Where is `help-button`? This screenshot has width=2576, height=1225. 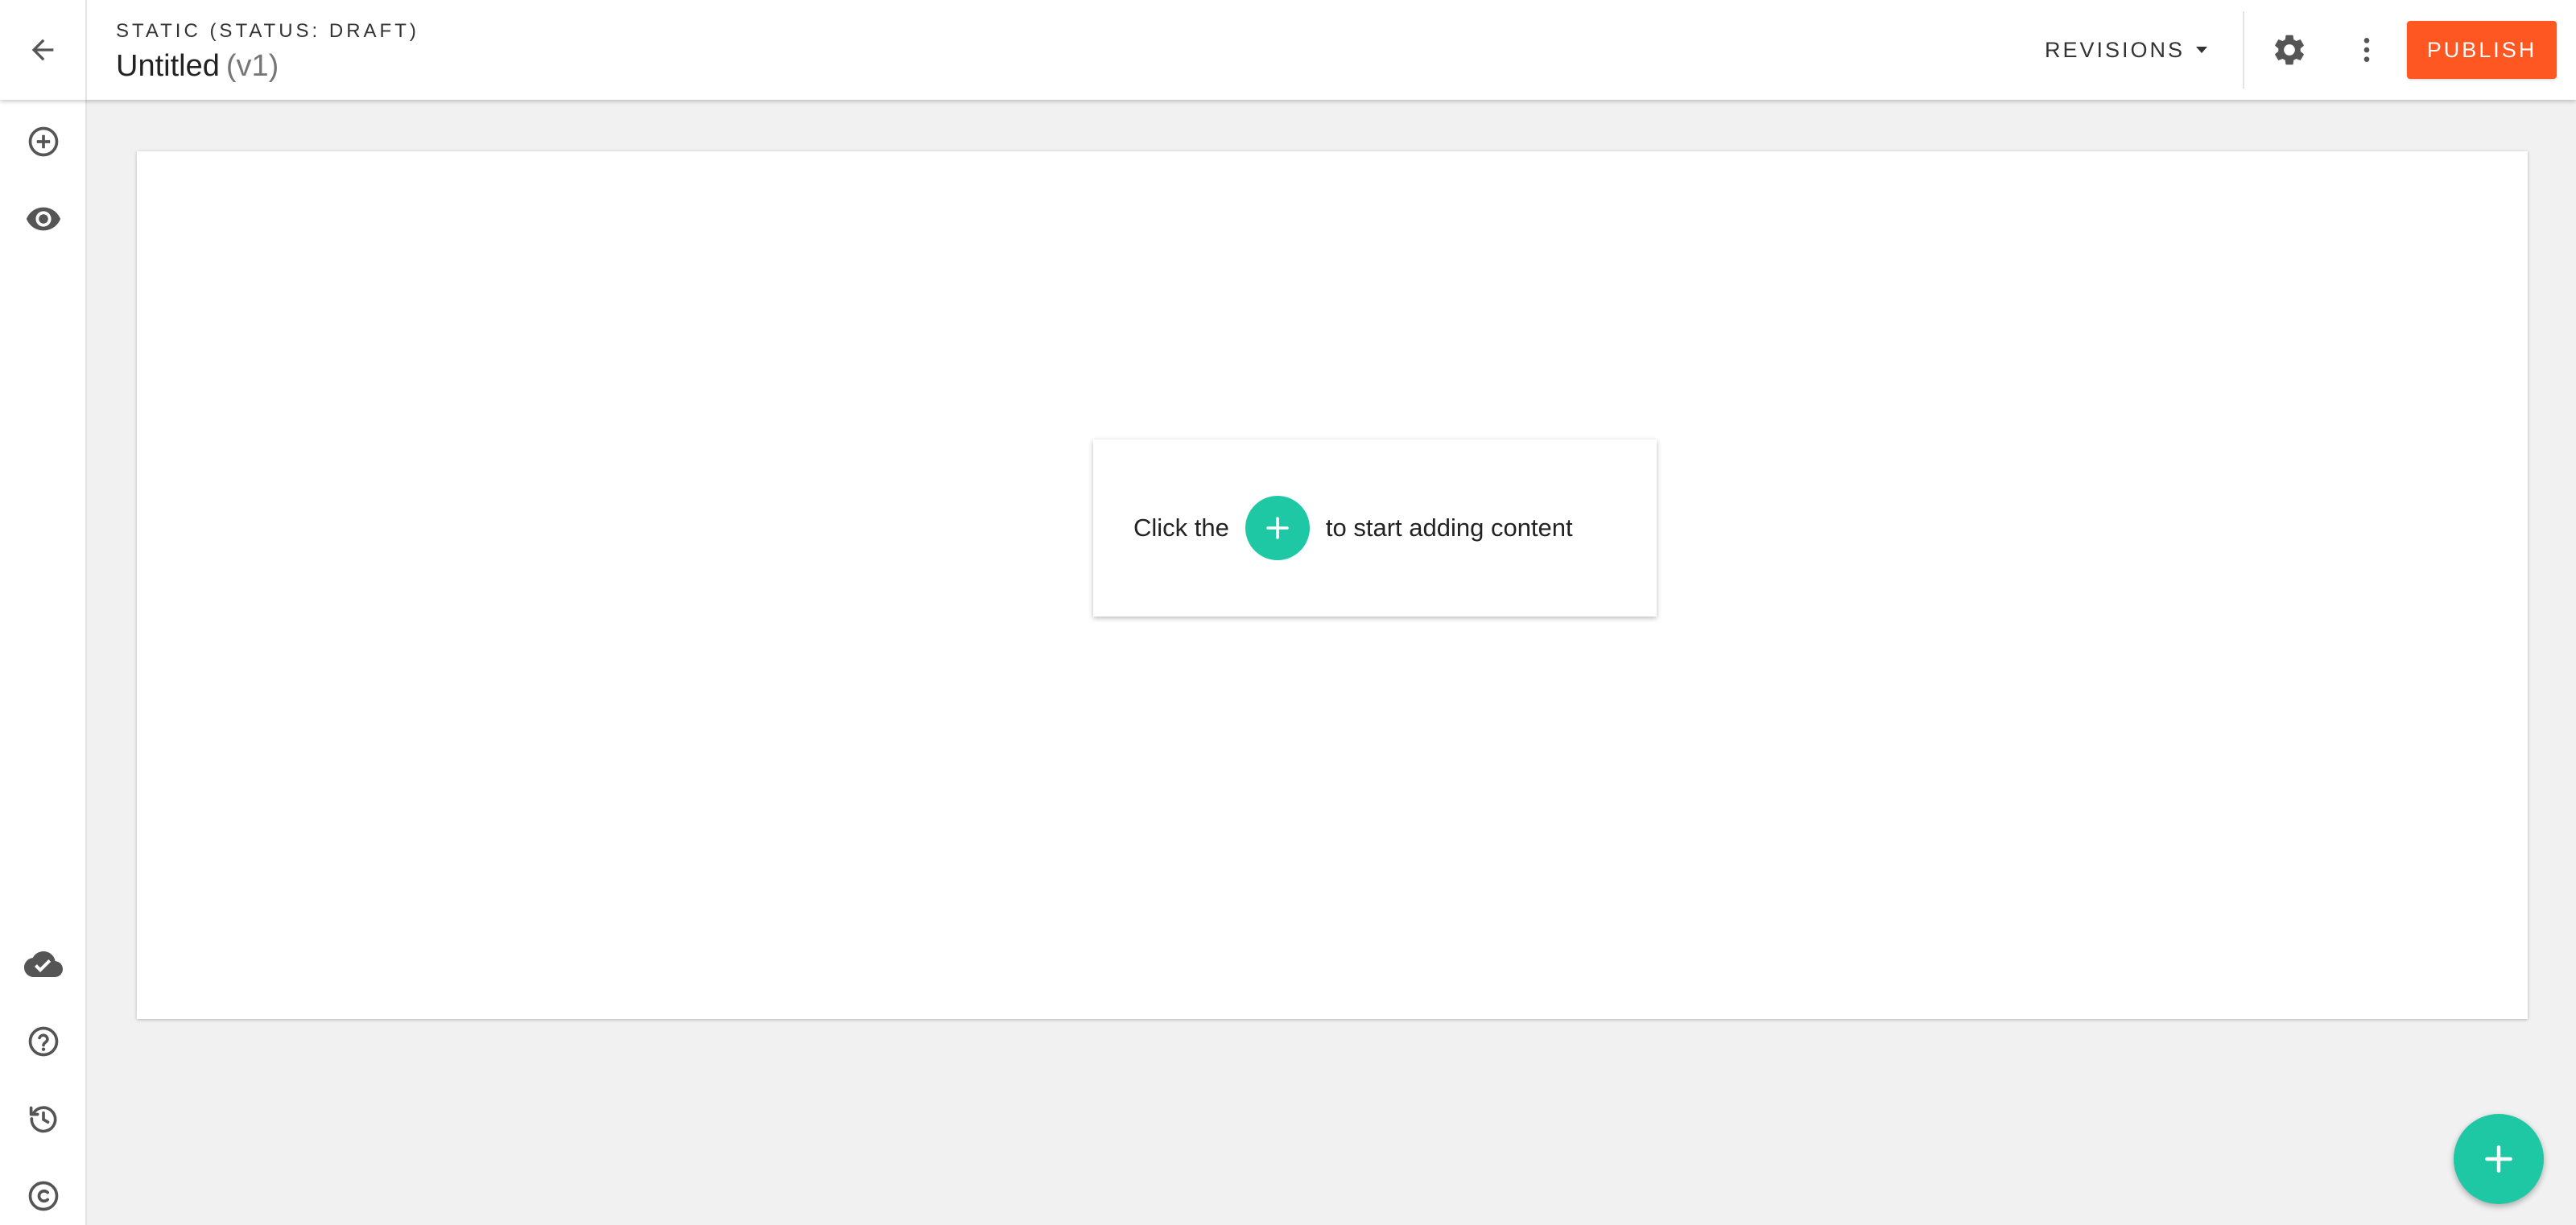 help-button is located at coordinates (43, 1041).